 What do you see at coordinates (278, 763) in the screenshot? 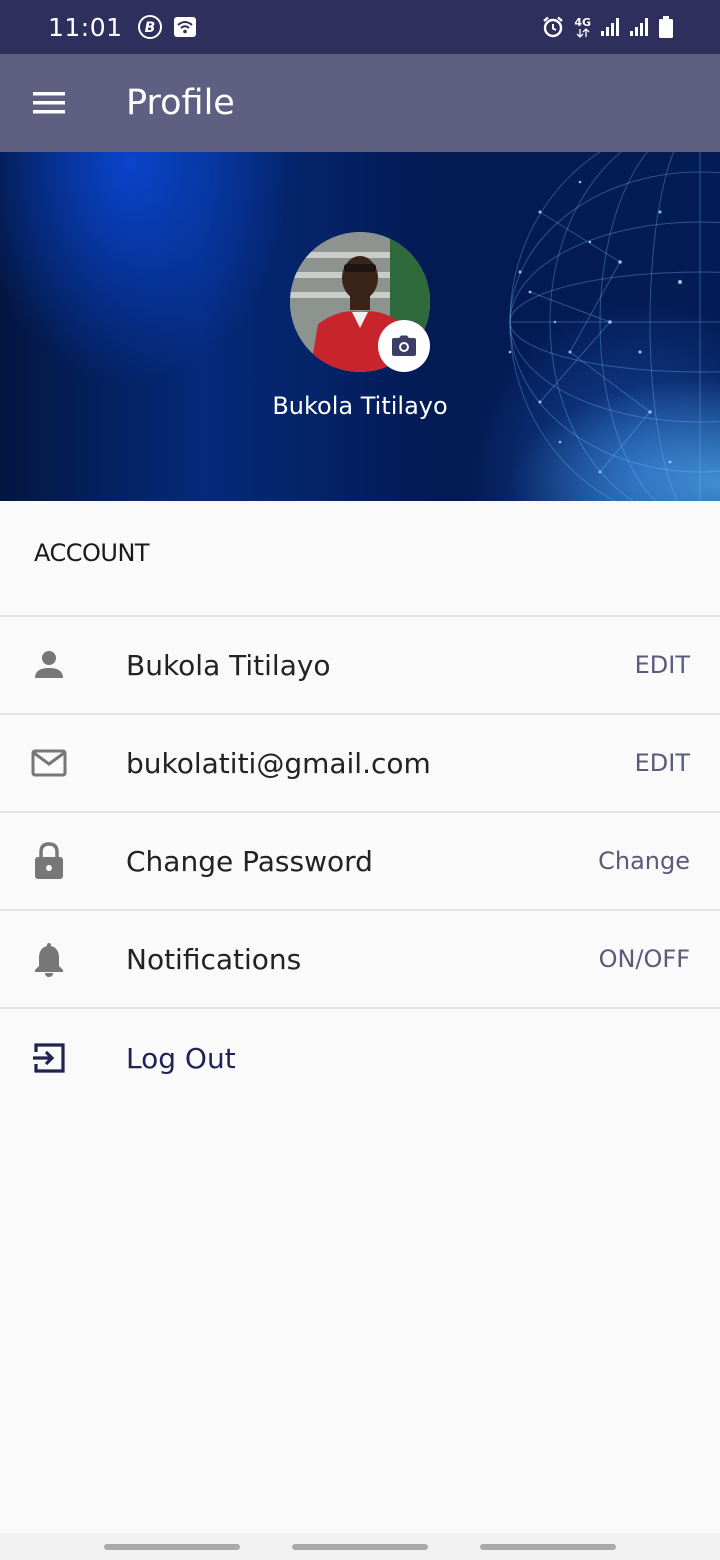
I see `account-email-label: bukolatiti@gmail.com` at bounding box center [278, 763].